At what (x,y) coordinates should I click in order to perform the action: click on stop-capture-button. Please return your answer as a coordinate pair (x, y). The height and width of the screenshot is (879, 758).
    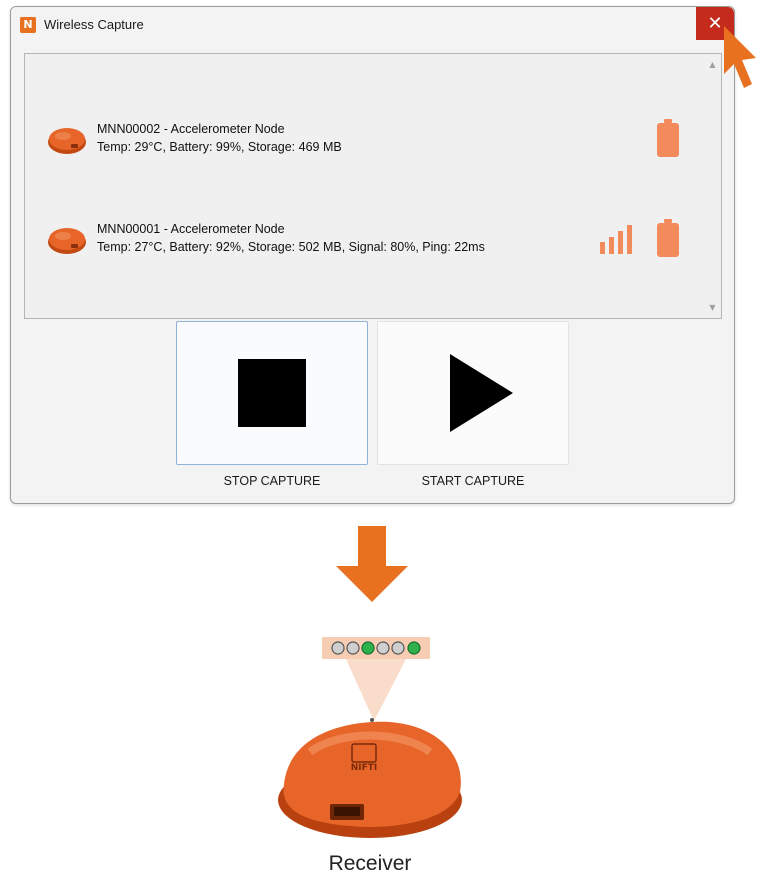
    Looking at the image, I should click on (272, 393).